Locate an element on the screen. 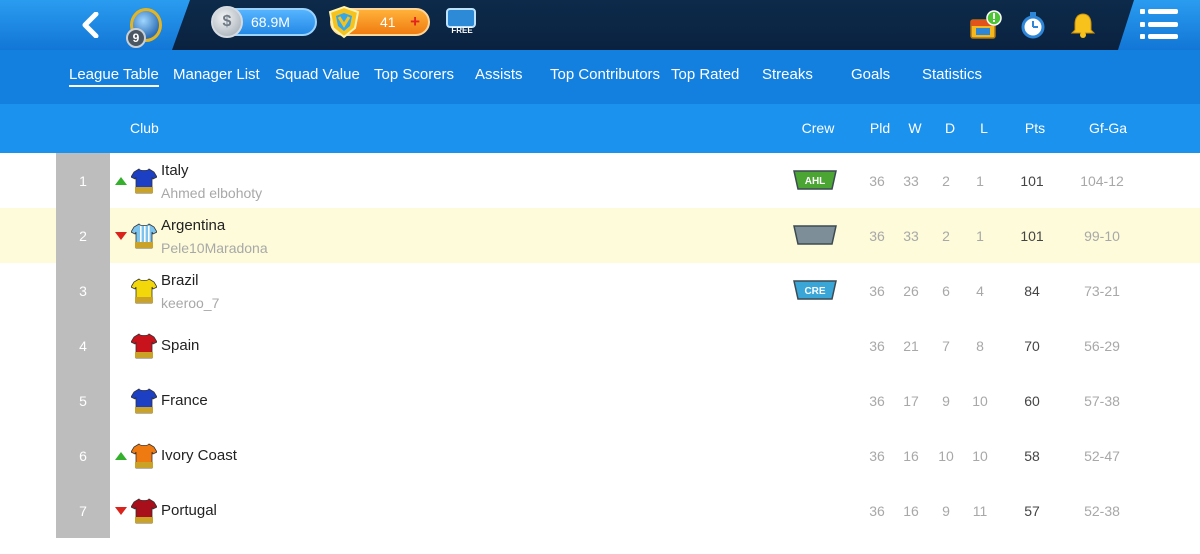  tab-goals: Goals is located at coordinates (870, 74).